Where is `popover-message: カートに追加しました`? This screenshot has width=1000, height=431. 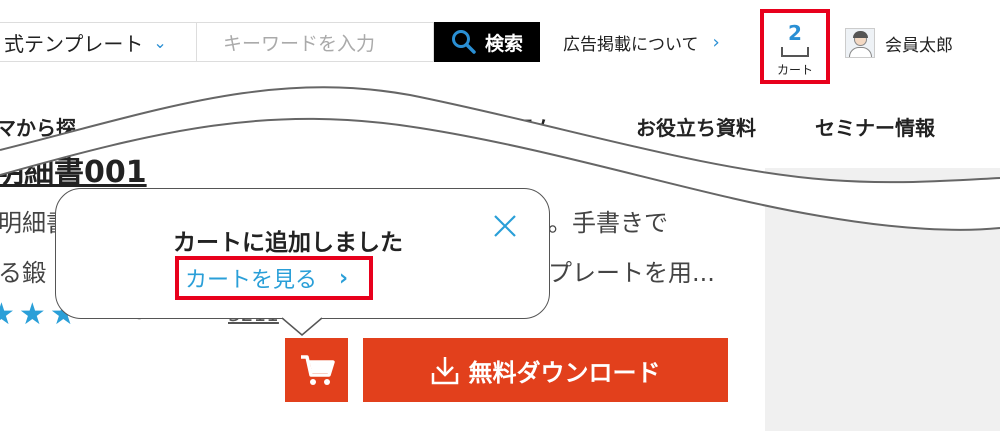
popover-message: カートに追加しました is located at coordinates (288, 243).